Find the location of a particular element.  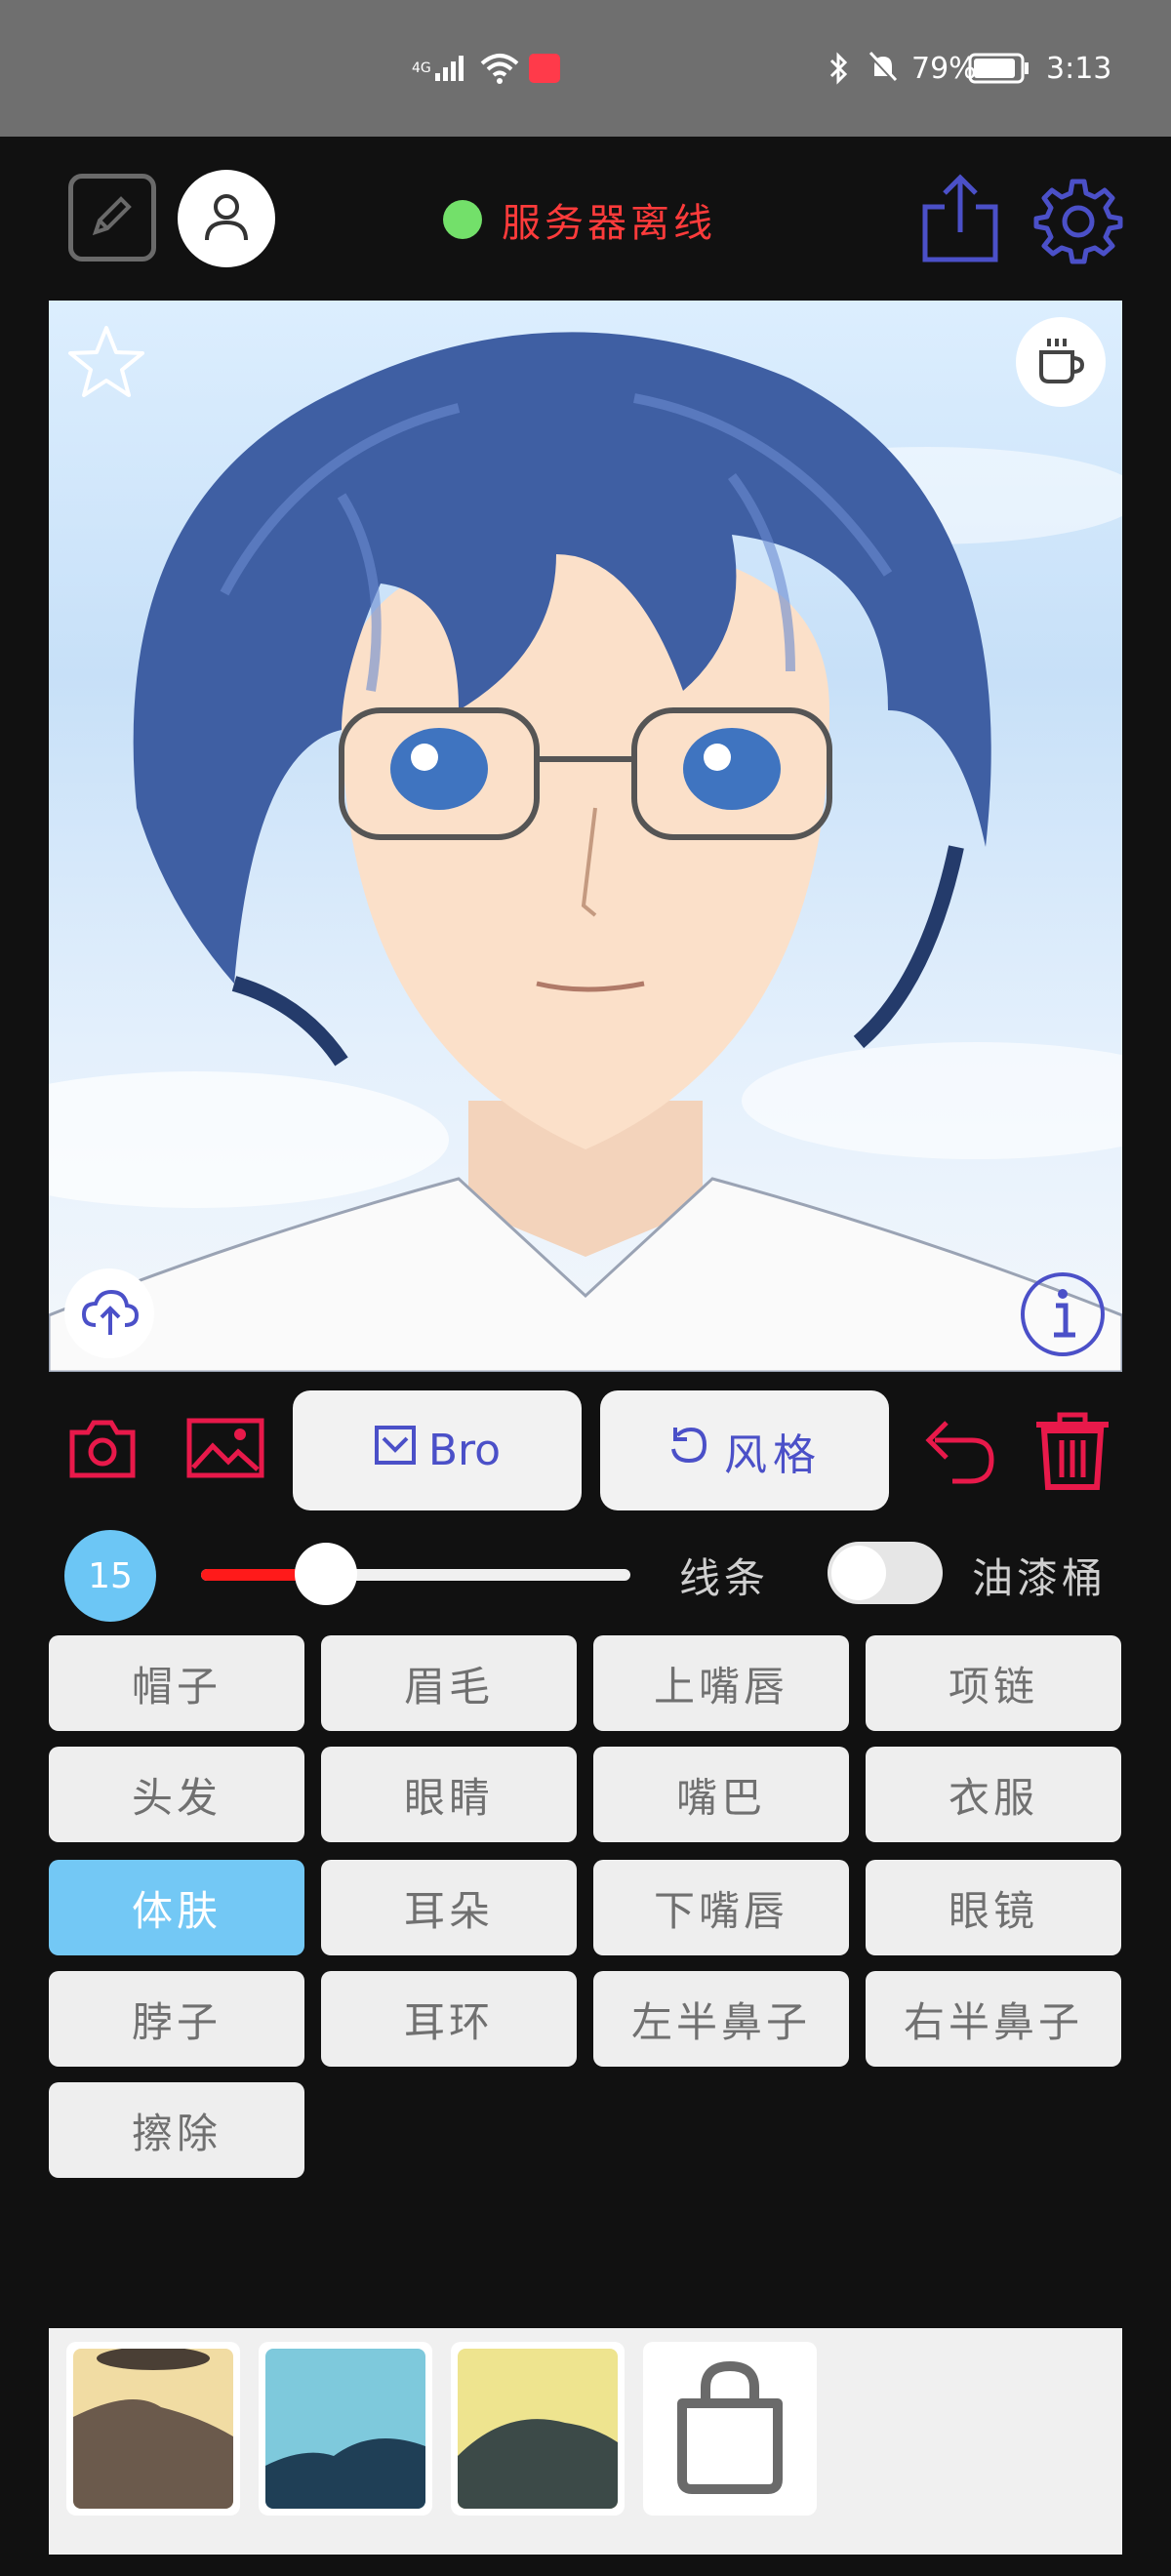

part-button: 擦除 is located at coordinates (176, 2130).